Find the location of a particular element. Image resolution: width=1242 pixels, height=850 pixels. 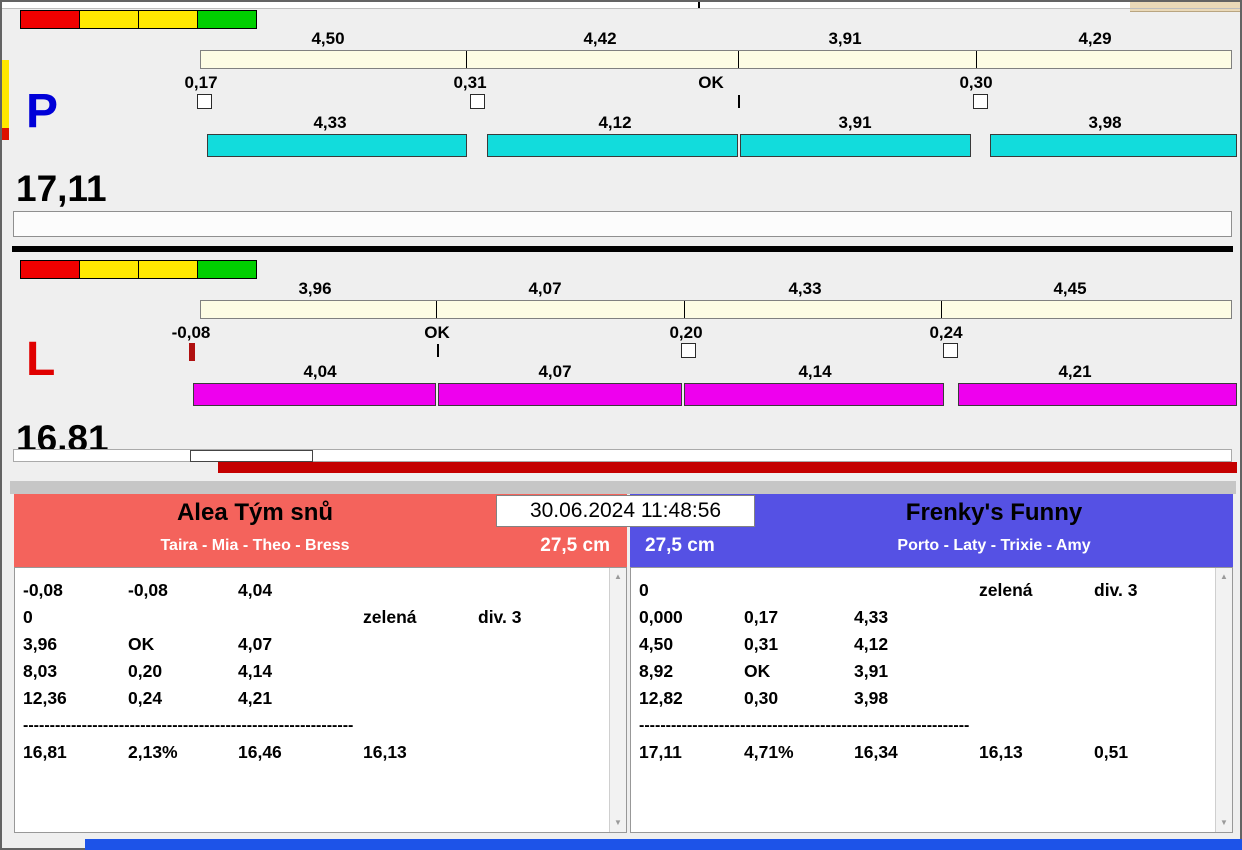

l-ruler-value: 3,96 is located at coordinates (315, 288).